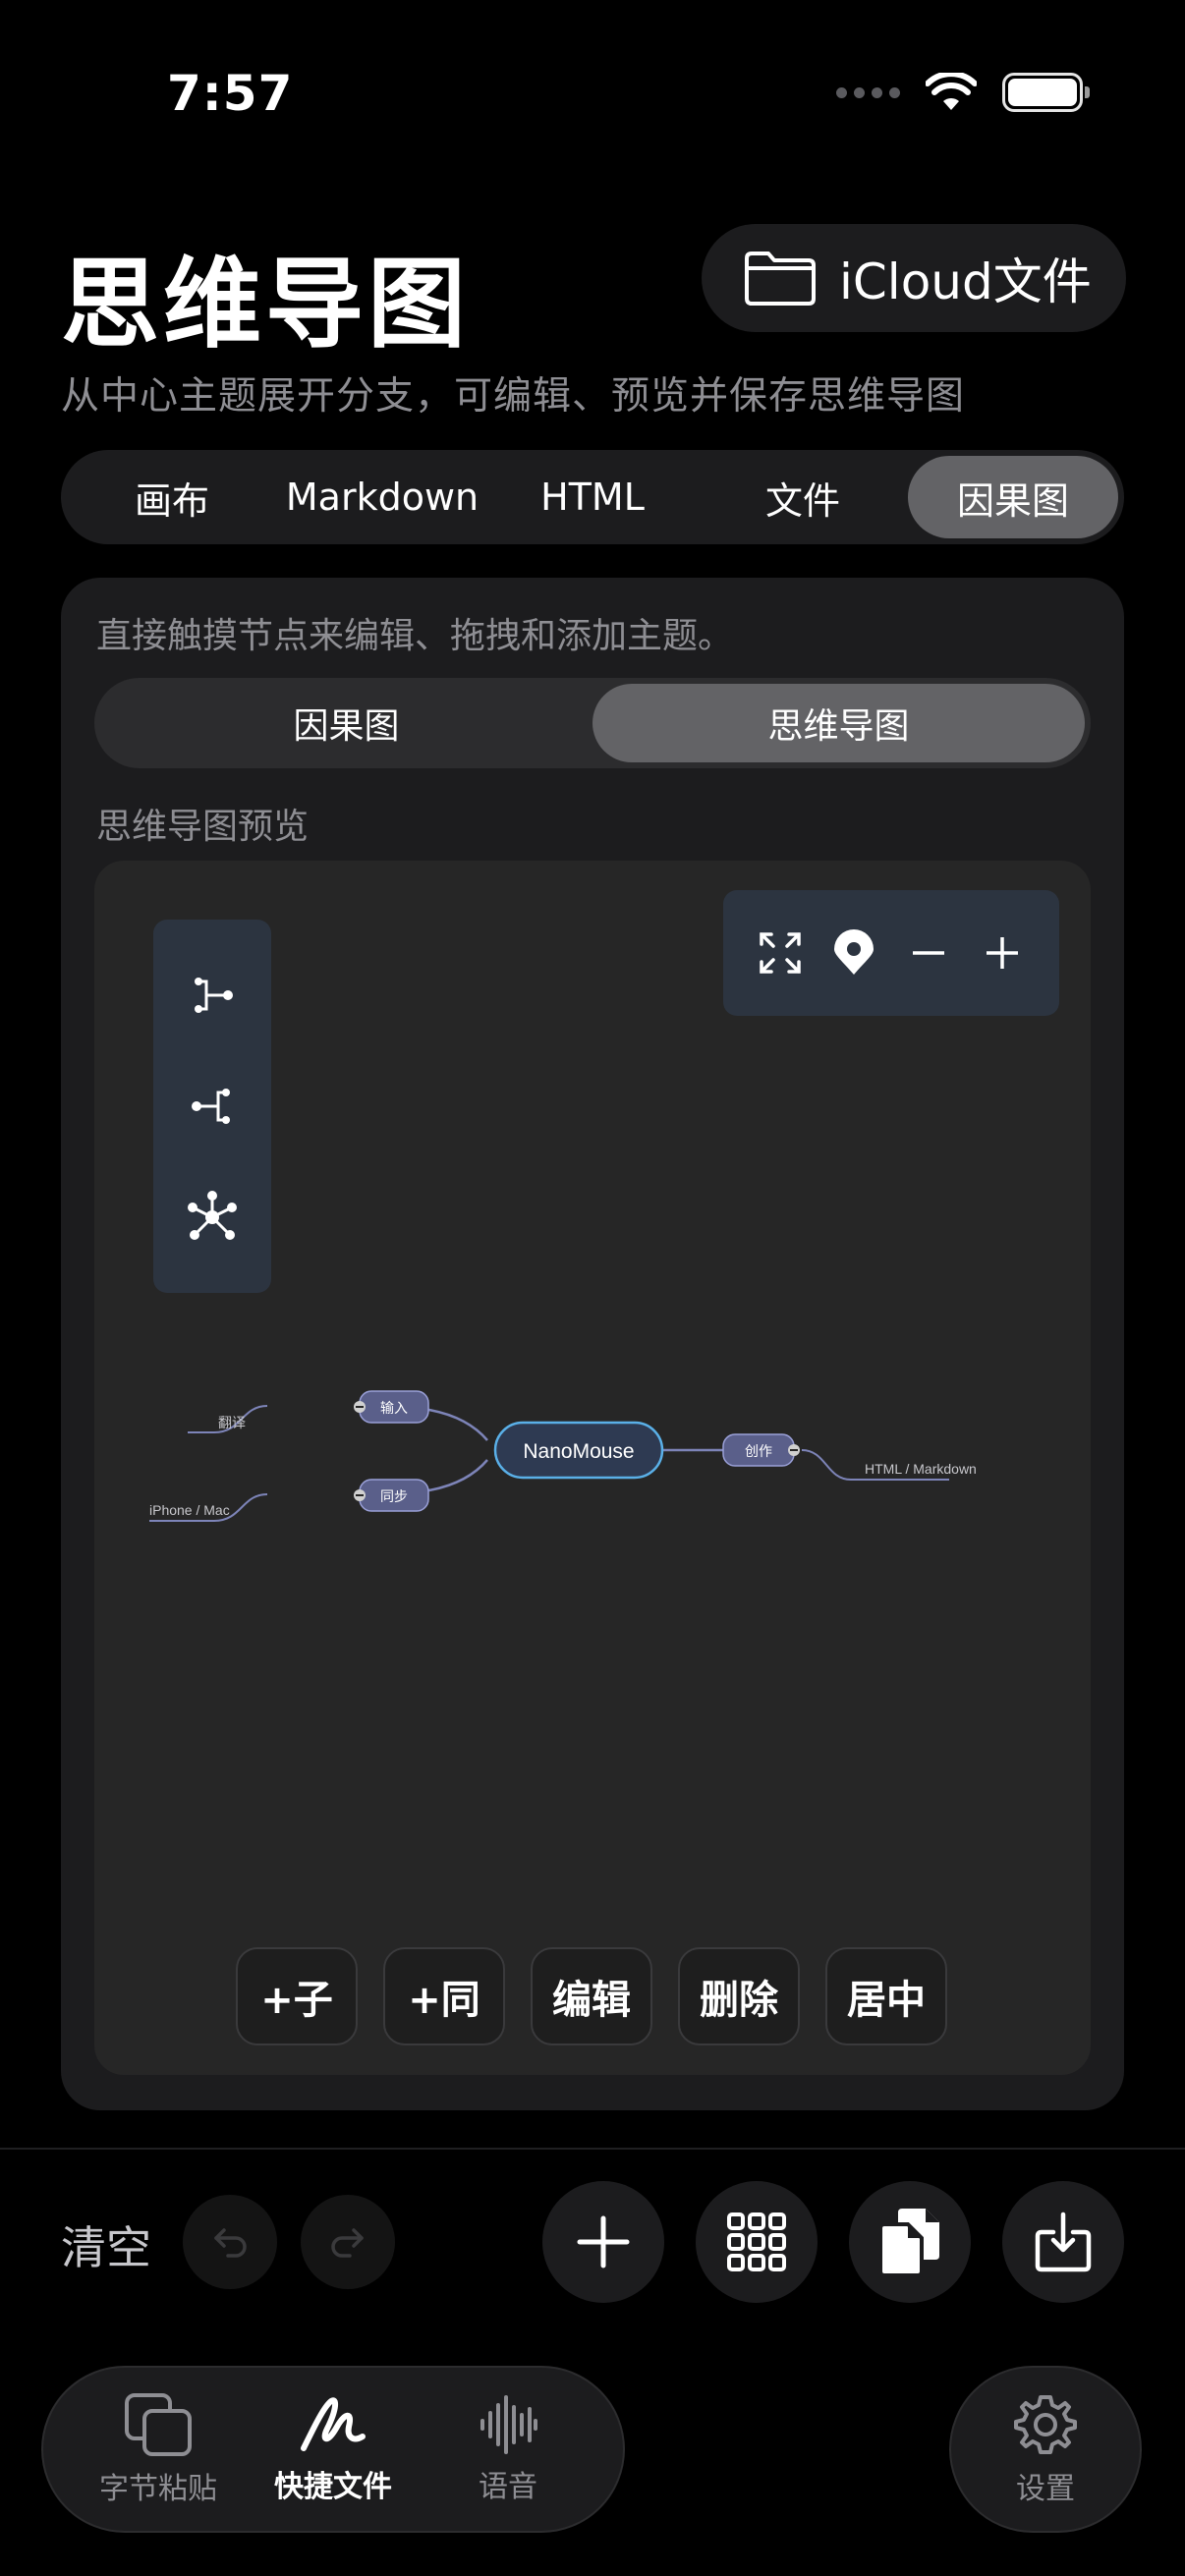  I want to click on fit-screen-icon, so click(781, 953).